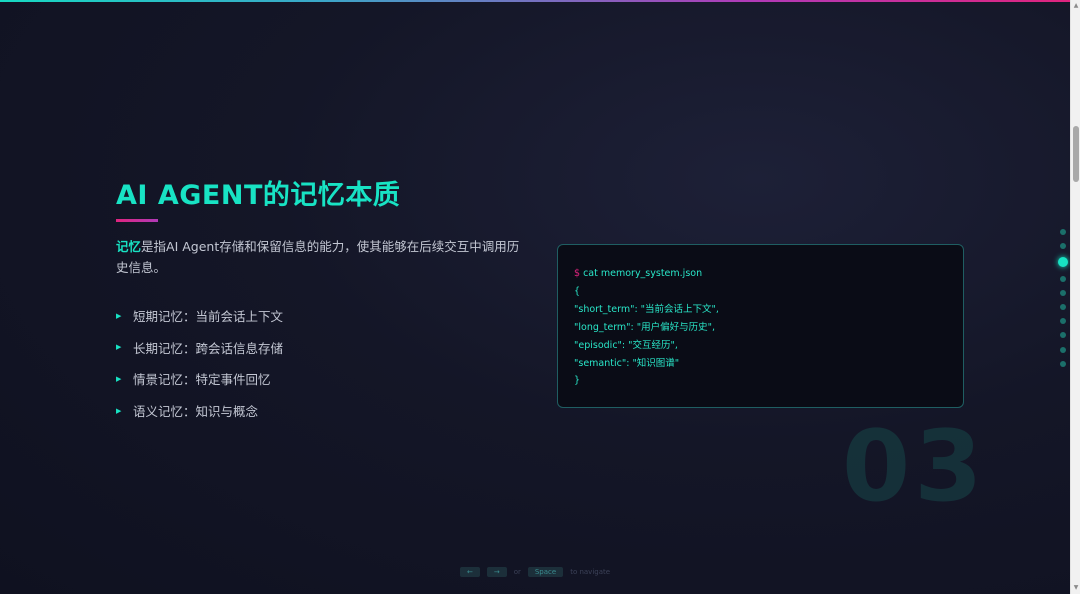  I want to click on scroll-down-arrow-icon: ▼, so click(1076, 588).